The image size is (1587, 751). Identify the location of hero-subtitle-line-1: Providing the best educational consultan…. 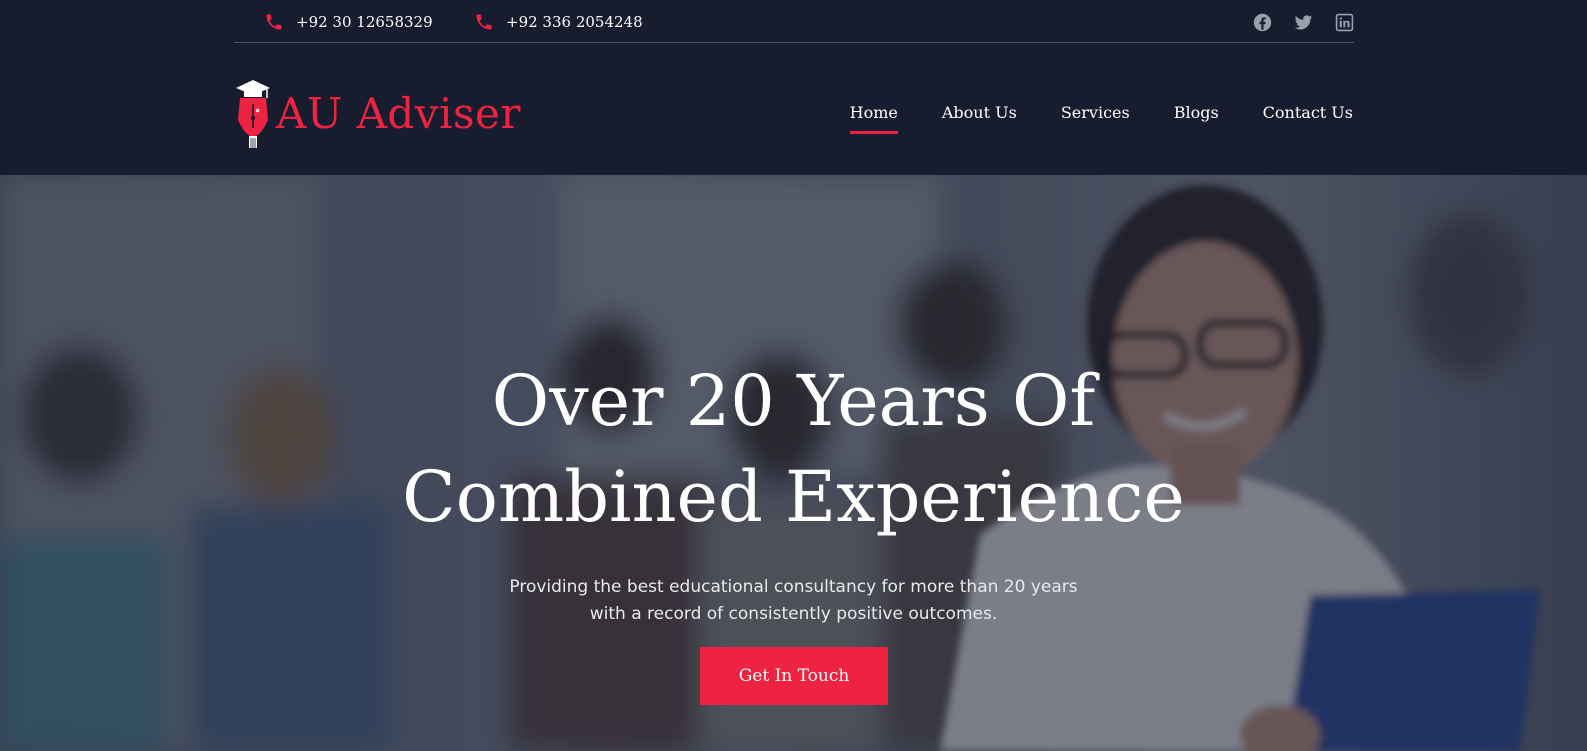
(793, 587).